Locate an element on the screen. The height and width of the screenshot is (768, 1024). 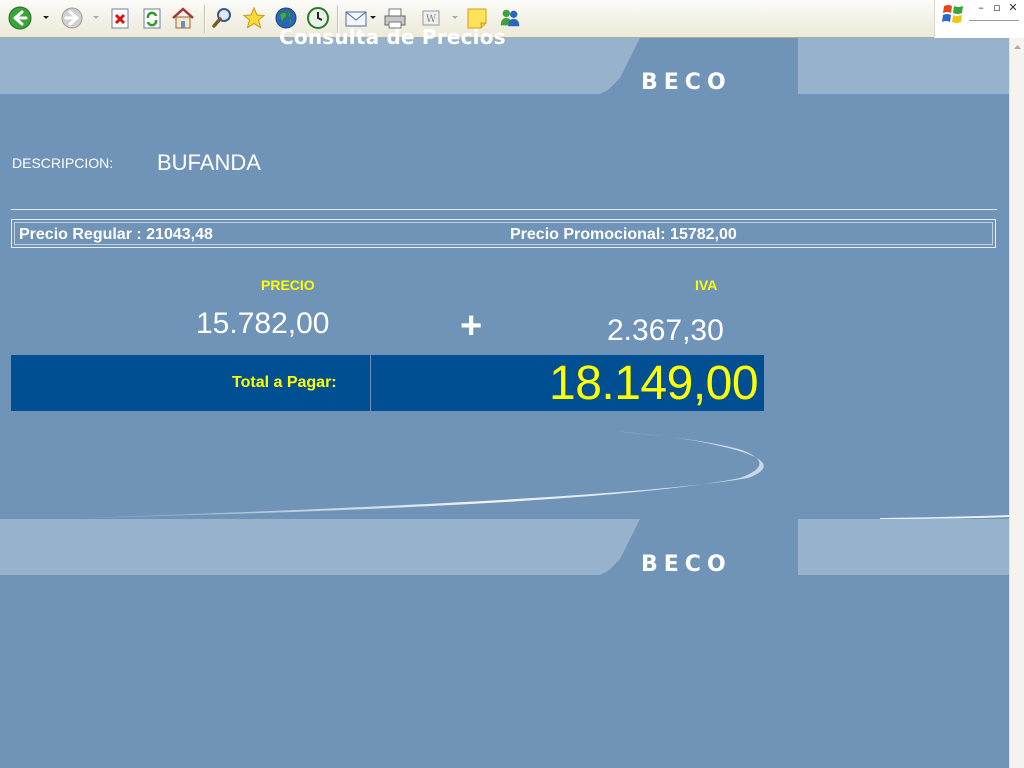
windows-logo-icon is located at coordinates (952, 14).